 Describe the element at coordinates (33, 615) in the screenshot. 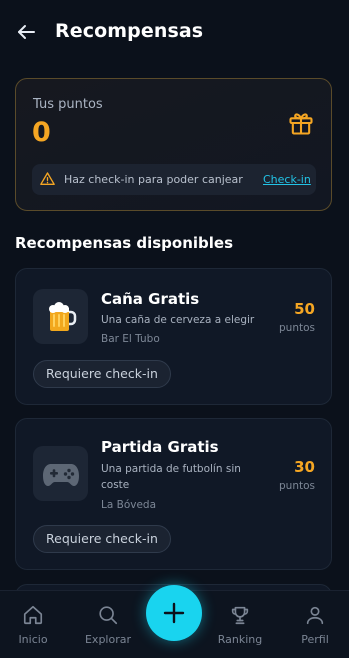

I see `home-icon` at that location.